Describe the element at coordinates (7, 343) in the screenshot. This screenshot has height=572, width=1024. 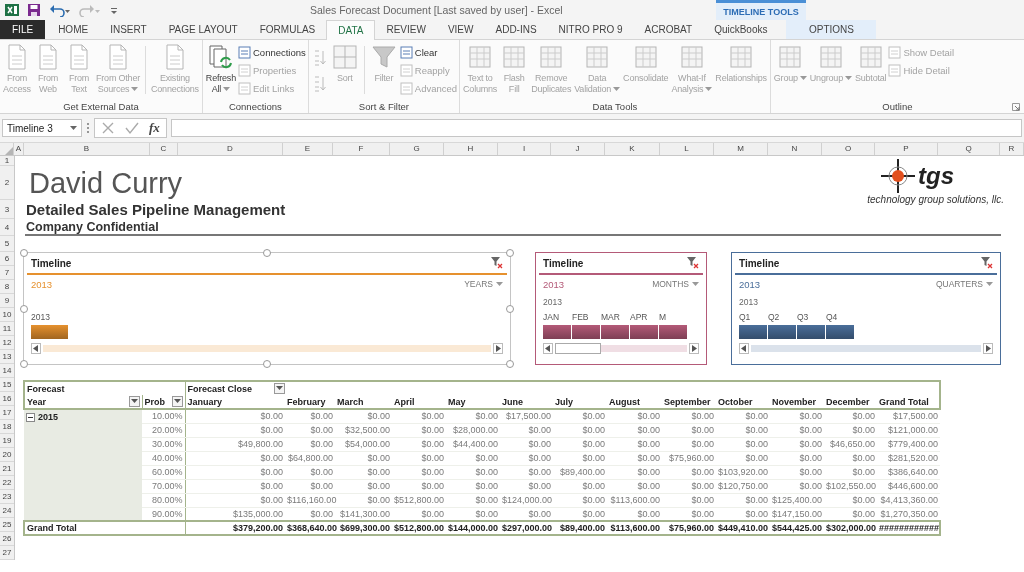
I see `row-header: 12` at that location.